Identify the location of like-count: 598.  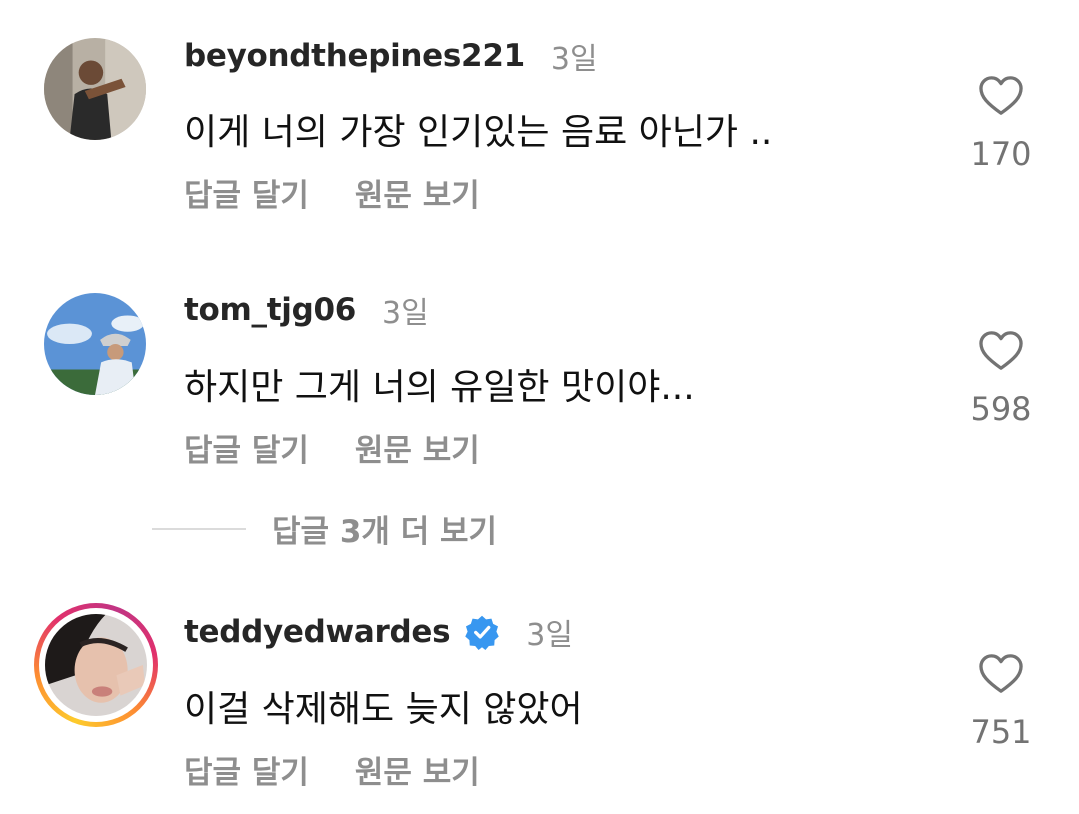
(1001, 409).